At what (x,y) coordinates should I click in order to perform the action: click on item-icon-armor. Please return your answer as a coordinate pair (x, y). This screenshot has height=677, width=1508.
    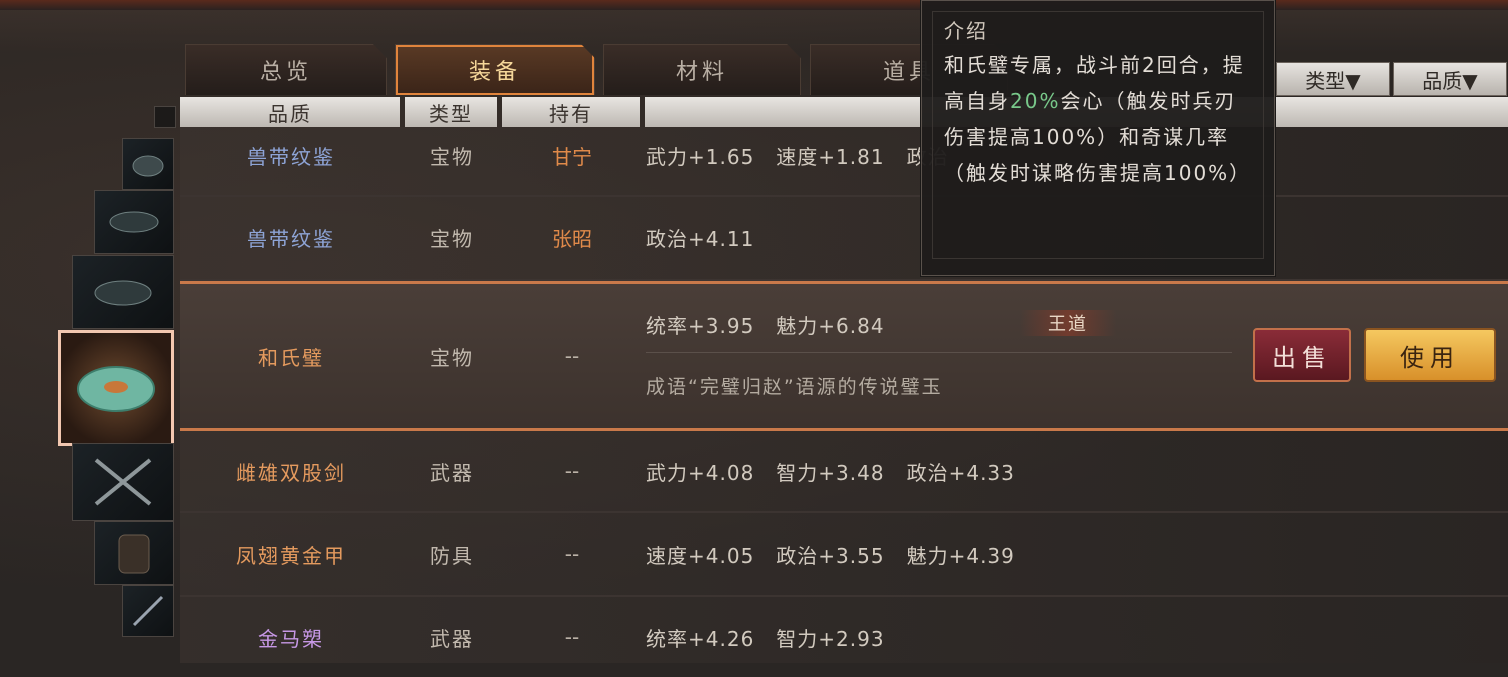
    Looking at the image, I should click on (134, 553).